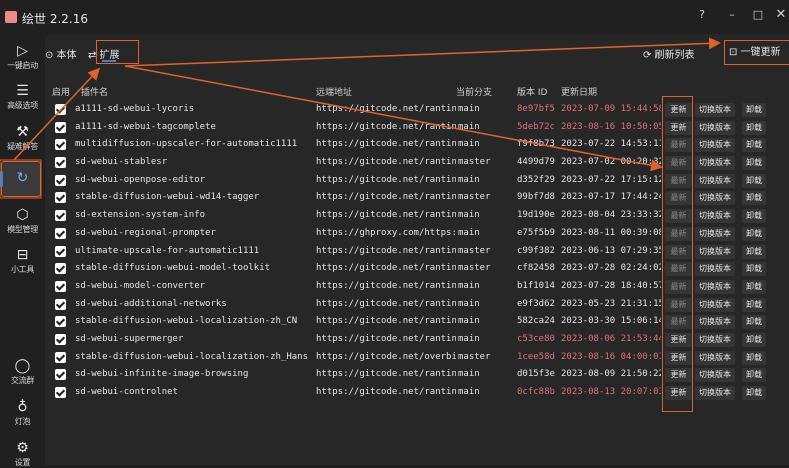 The width and height of the screenshot is (789, 468). Describe the element at coordinates (611, 356) in the screenshot. I see `update-date: 2023-08-16 04:00:01` at that location.